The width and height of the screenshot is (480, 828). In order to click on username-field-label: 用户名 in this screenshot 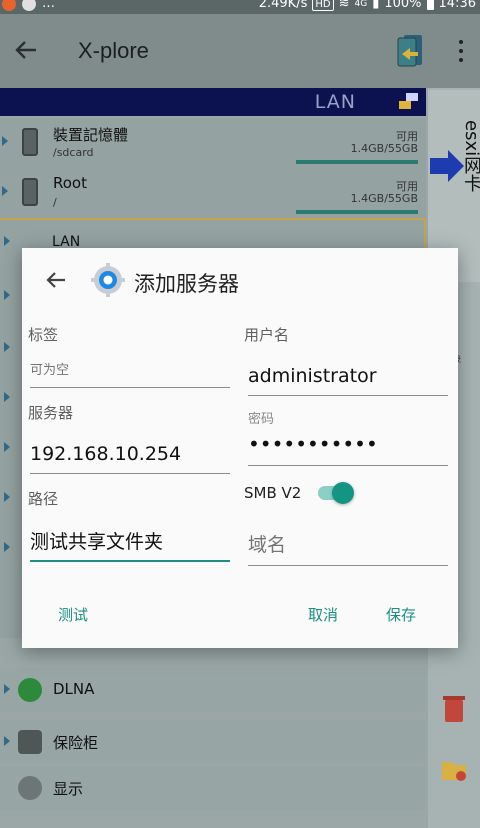, I will do `click(267, 335)`.